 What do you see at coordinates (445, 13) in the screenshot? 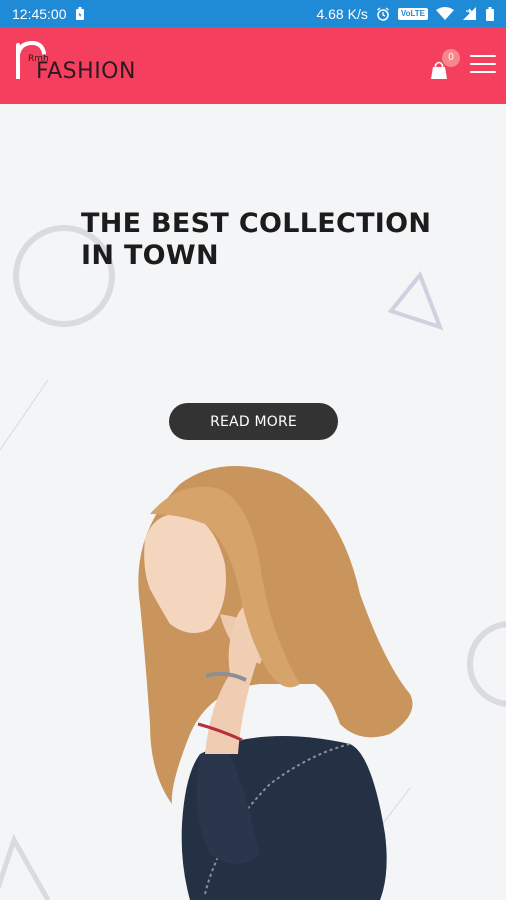
I see `wifi-icon` at bounding box center [445, 13].